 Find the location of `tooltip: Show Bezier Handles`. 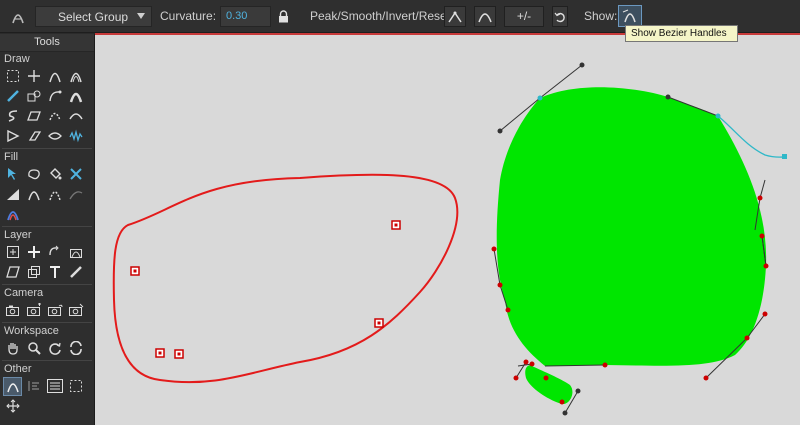

tooltip: Show Bezier Handles is located at coordinates (681, 33).